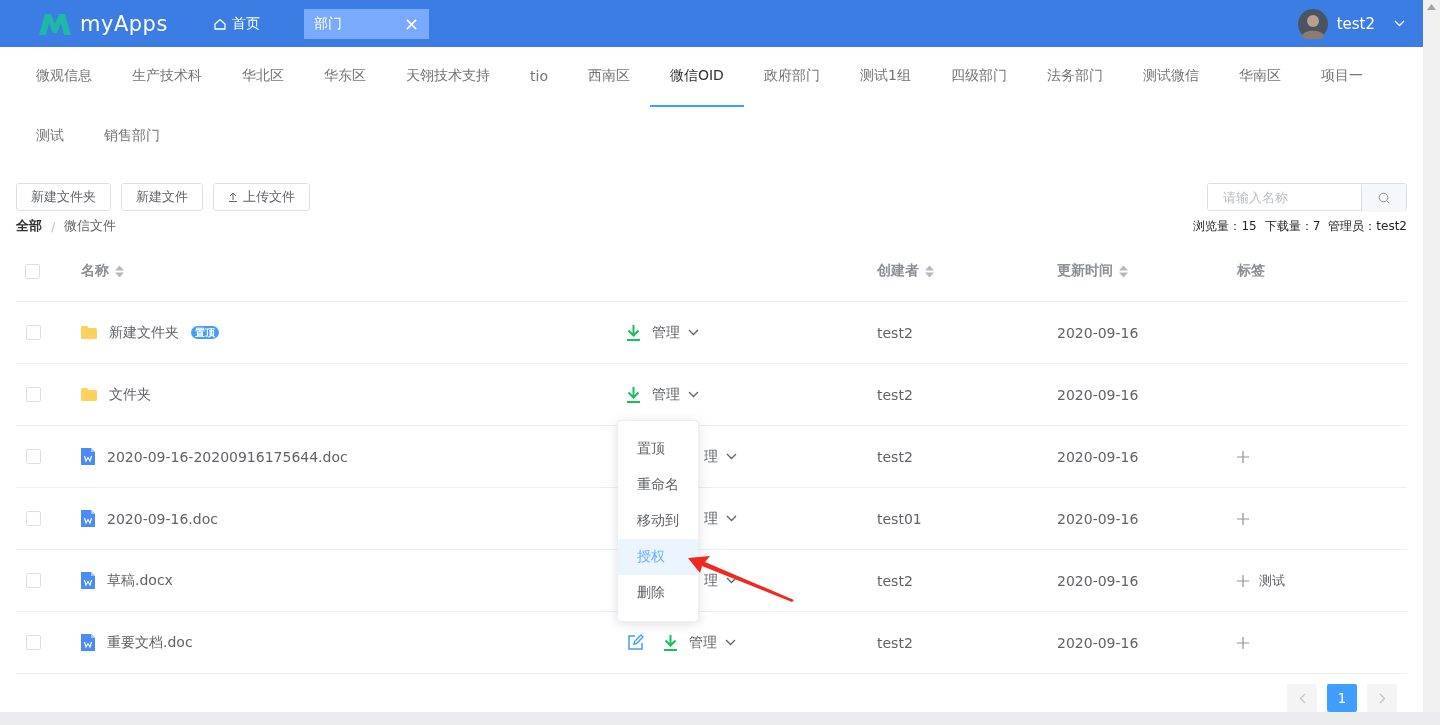 The width and height of the screenshot is (1440, 725). Describe the element at coordinates (658, 521) in the screenshot. I see `menu-item: 移动到` at that location.